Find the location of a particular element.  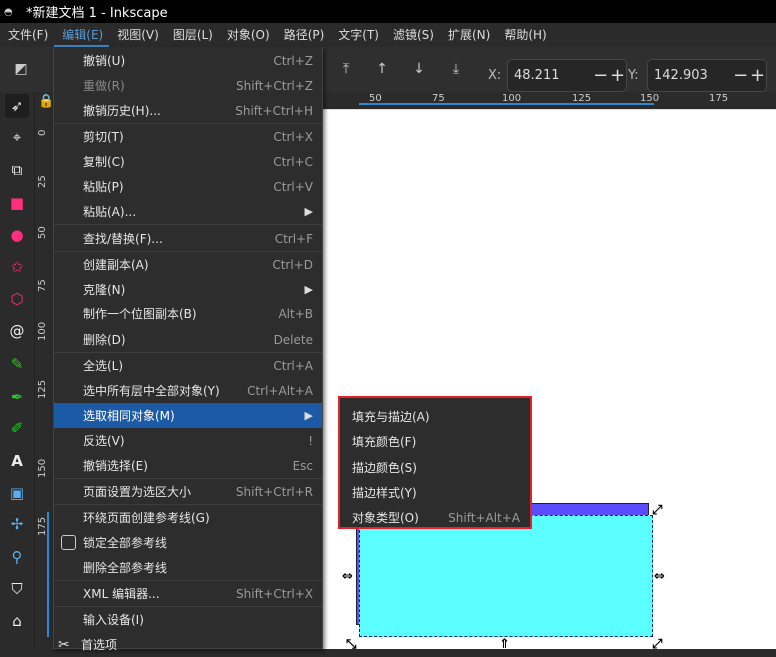

3d-box-tool-icon: ⬡ is located at coordinates (17, 299).